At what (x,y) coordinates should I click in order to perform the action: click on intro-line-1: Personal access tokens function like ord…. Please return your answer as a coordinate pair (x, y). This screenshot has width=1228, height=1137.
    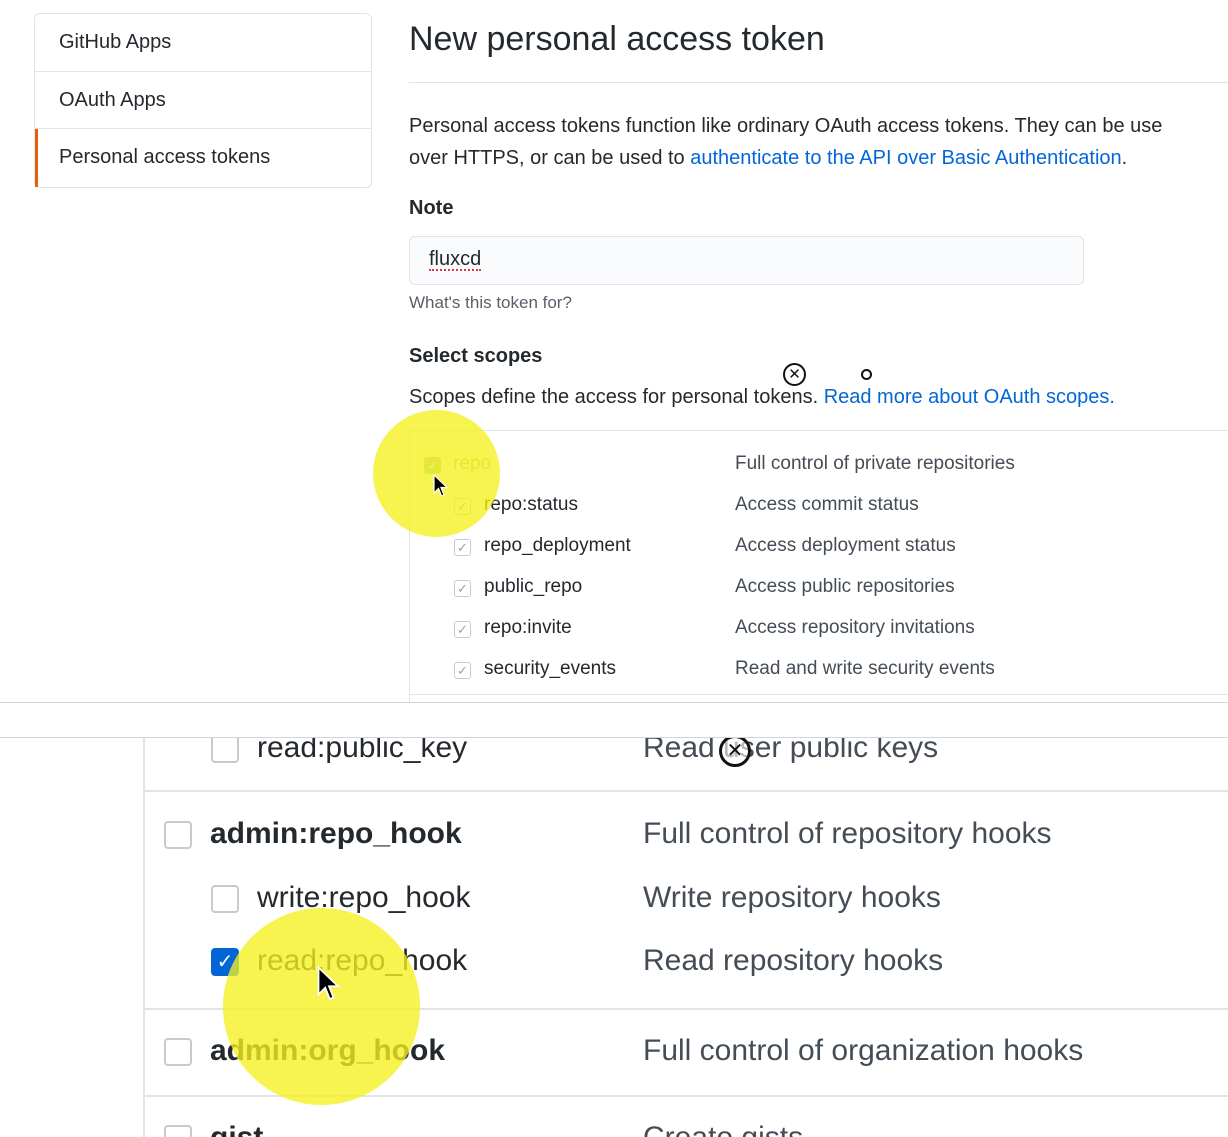
    Looking at the image, I should click on (786, 126).